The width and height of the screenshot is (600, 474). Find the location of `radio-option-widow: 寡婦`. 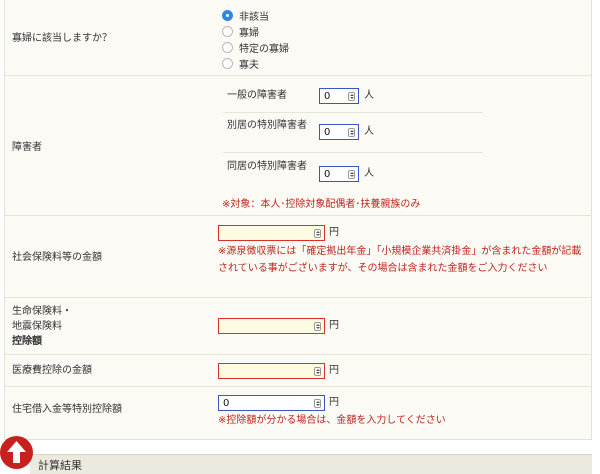

radio-option-widow: 寡婦 is located at coordinates (240, 31).